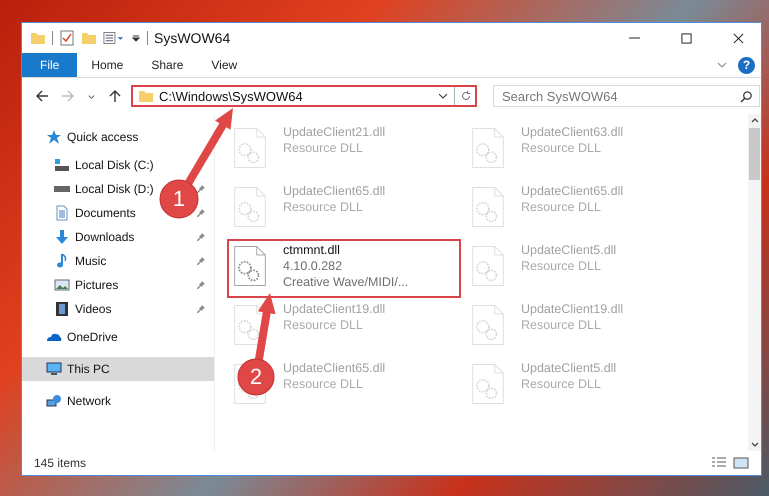  I want to click on file-tab: File, so click(50, 65).